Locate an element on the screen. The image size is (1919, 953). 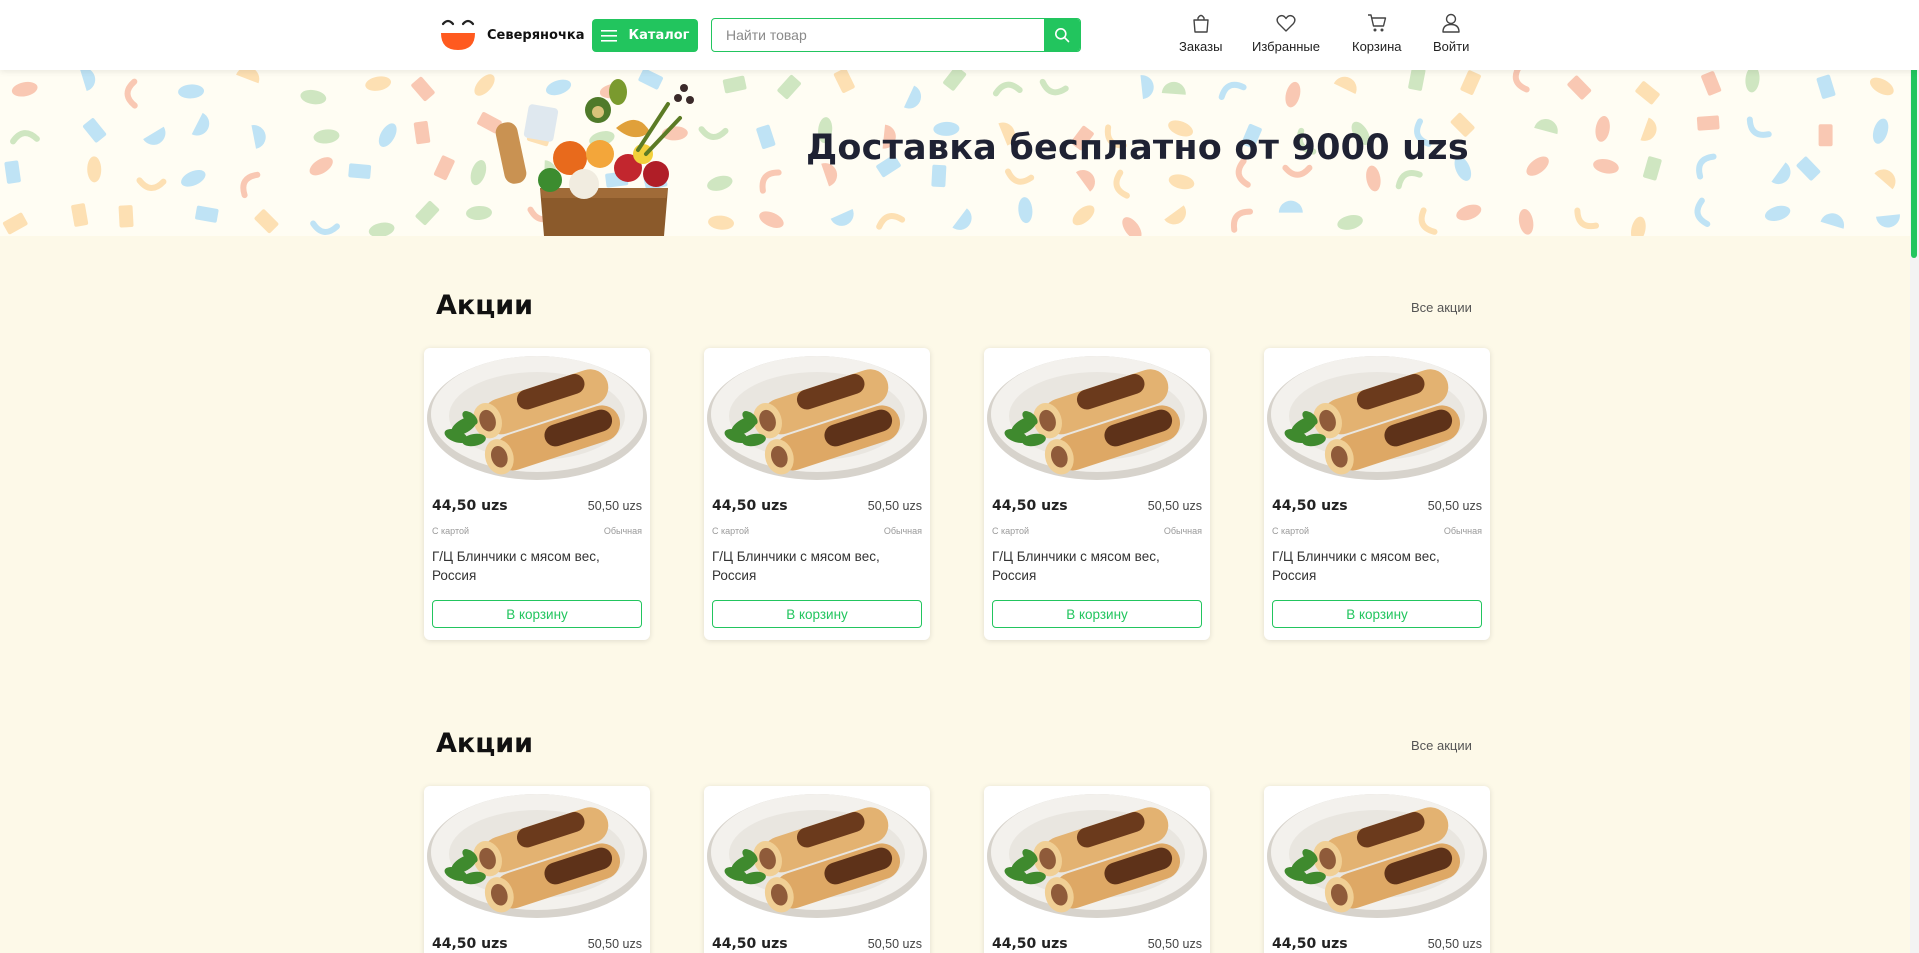
catalog-button: Каталог is located at coordinates (645, 35).